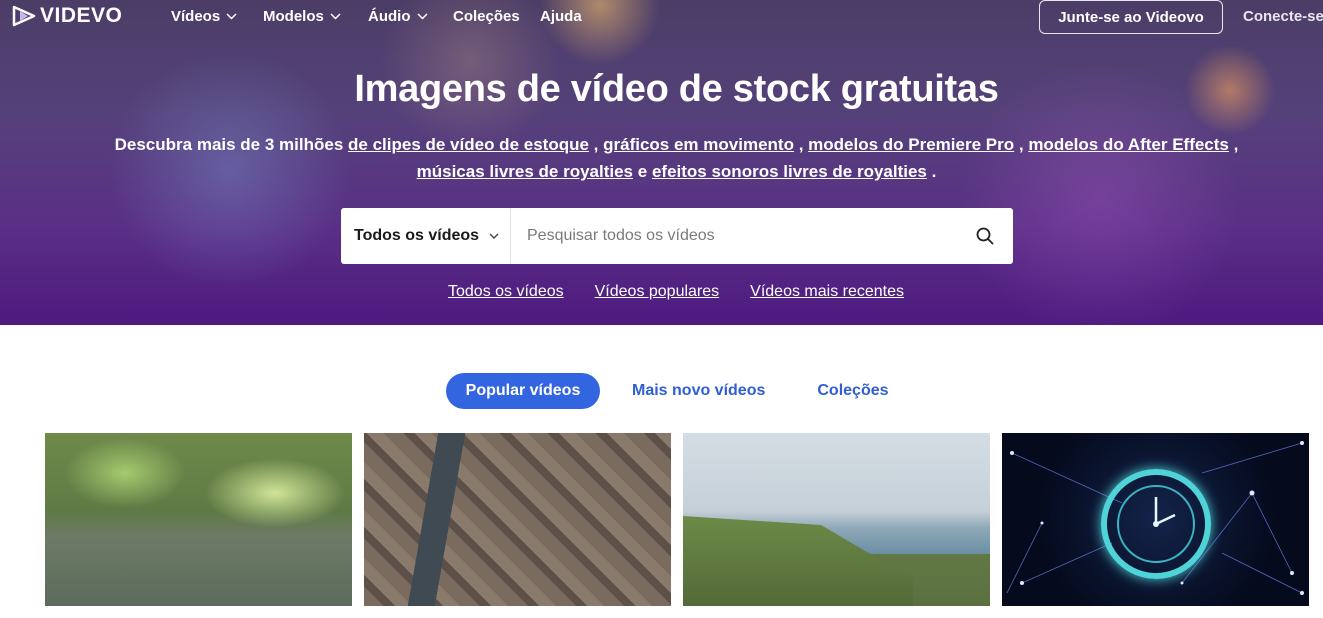  What do you see at coordinates (81, 15) in the screenshot?
I see `logo-text: VIDEVO` at bounding box center [81, 15].